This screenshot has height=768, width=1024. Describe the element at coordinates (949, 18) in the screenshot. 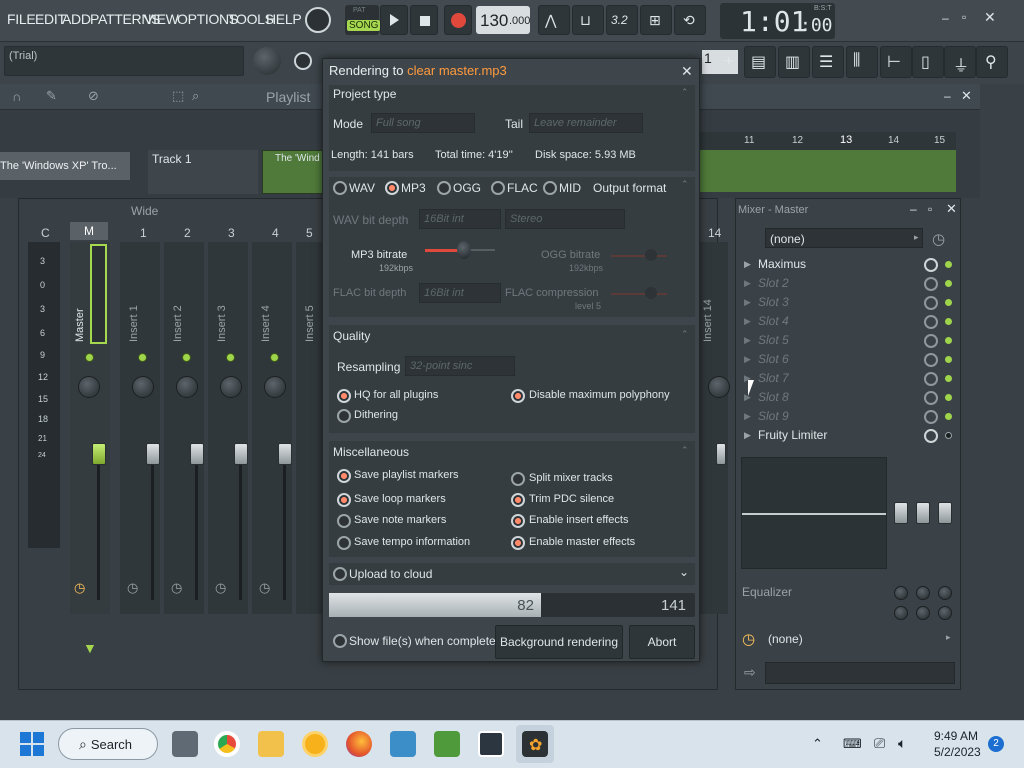

I see `app-minimize-icon: –` at that location.